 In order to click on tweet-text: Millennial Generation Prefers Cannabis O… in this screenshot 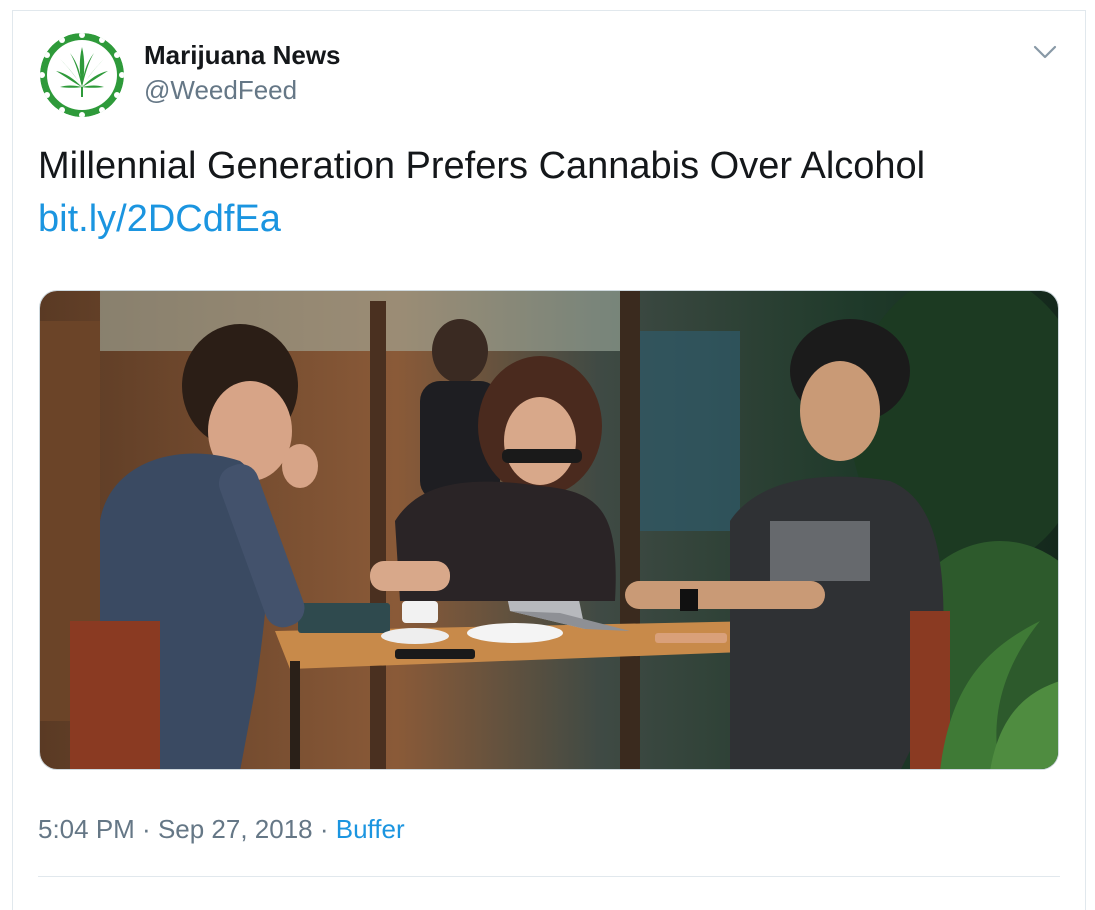, I will do `click(482, 166)`.